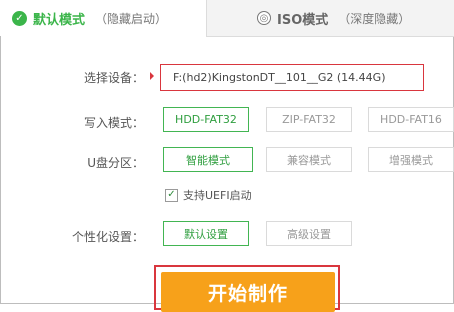 This screenshot has height=312, width=454. I want to click on tab-iso-mode-sub: （深度隐藏）, so click(374, 18).